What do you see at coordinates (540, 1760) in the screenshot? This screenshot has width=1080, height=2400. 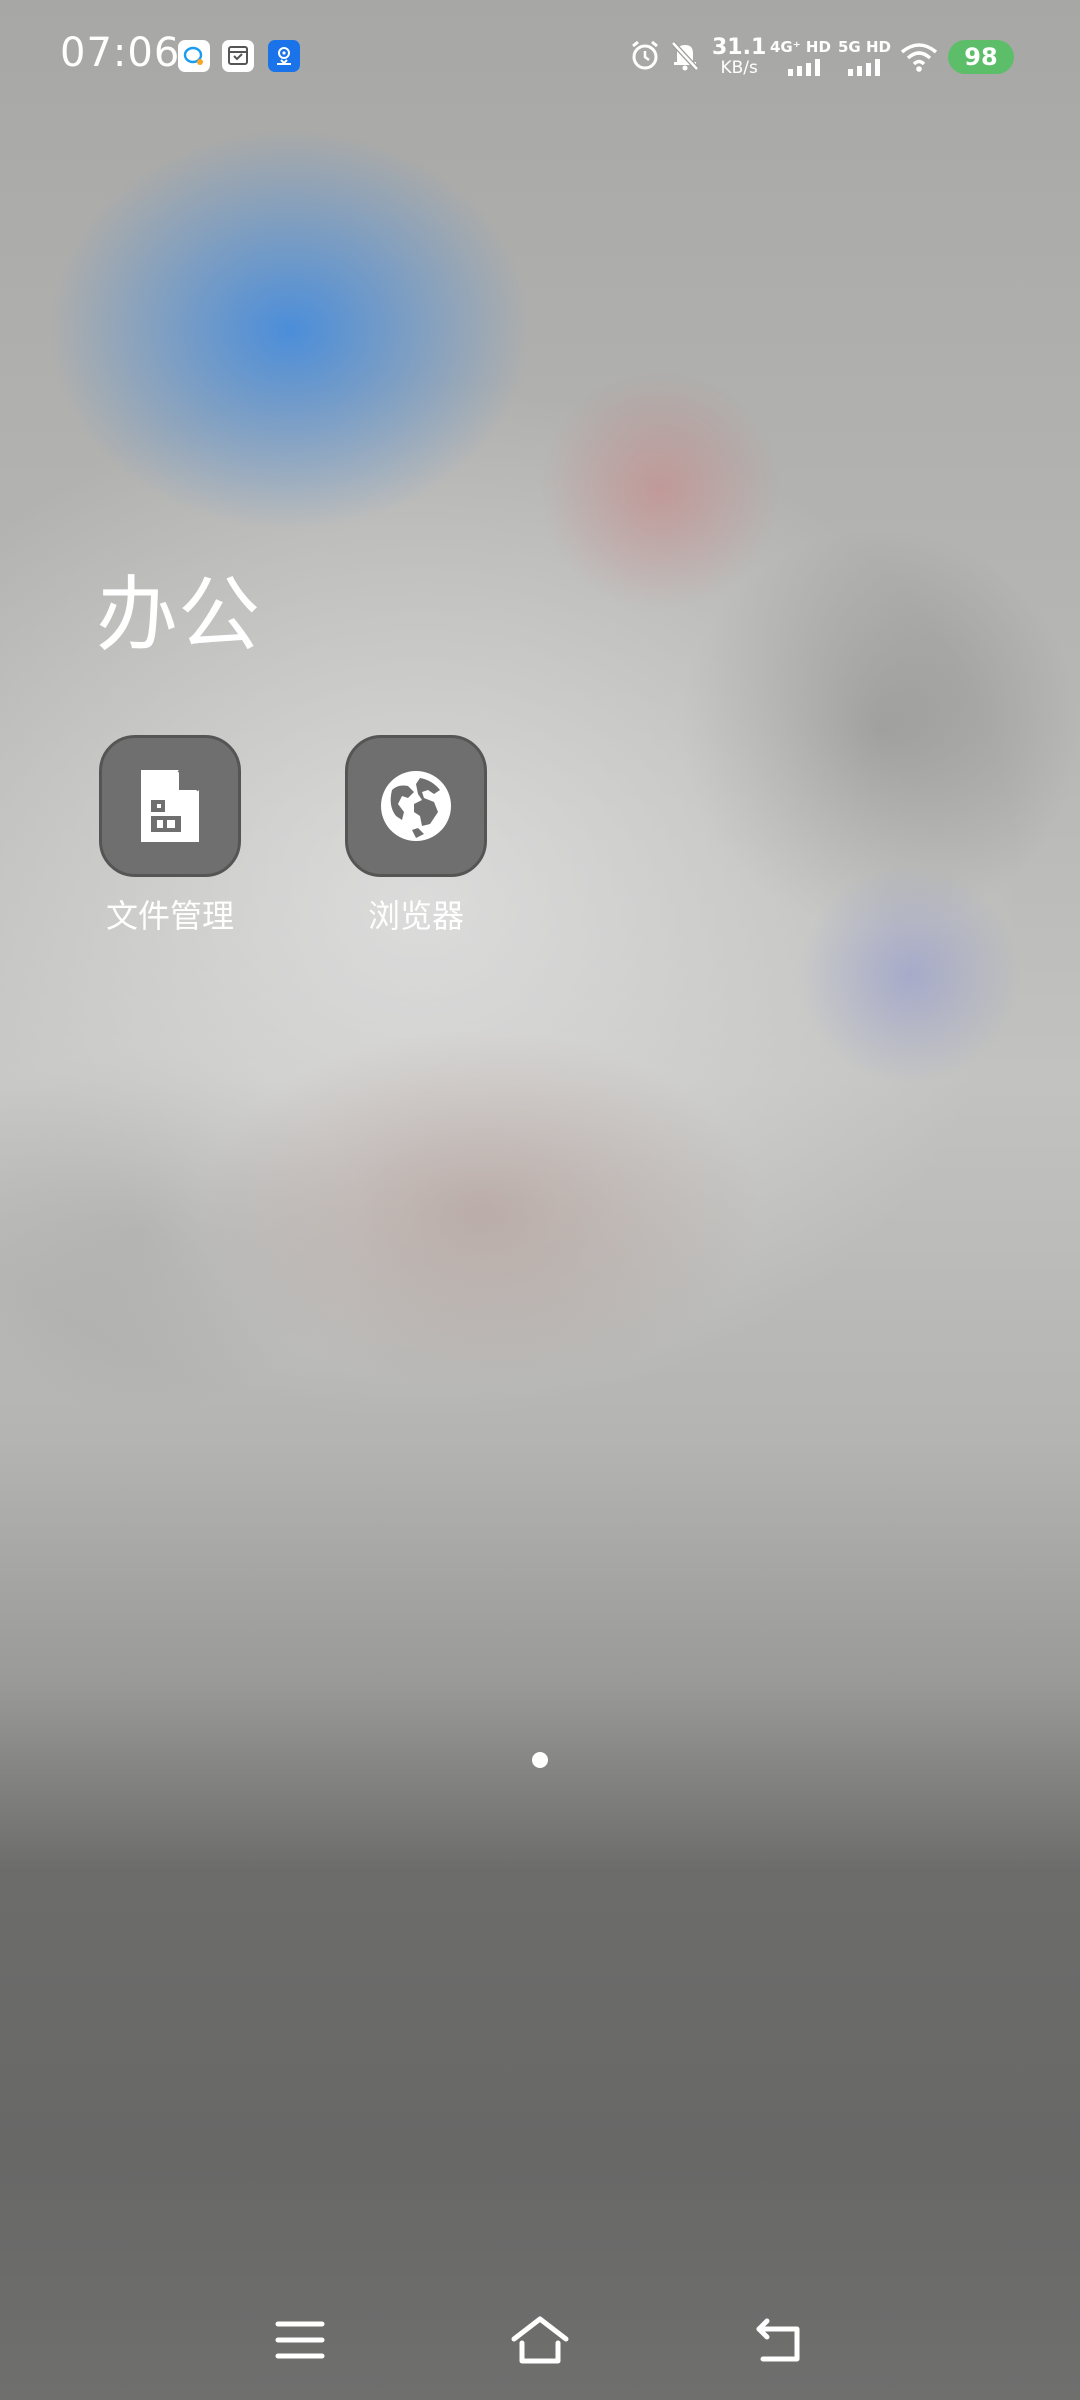 I see `page-indicator-dot` at bounding box center [540, 1760].